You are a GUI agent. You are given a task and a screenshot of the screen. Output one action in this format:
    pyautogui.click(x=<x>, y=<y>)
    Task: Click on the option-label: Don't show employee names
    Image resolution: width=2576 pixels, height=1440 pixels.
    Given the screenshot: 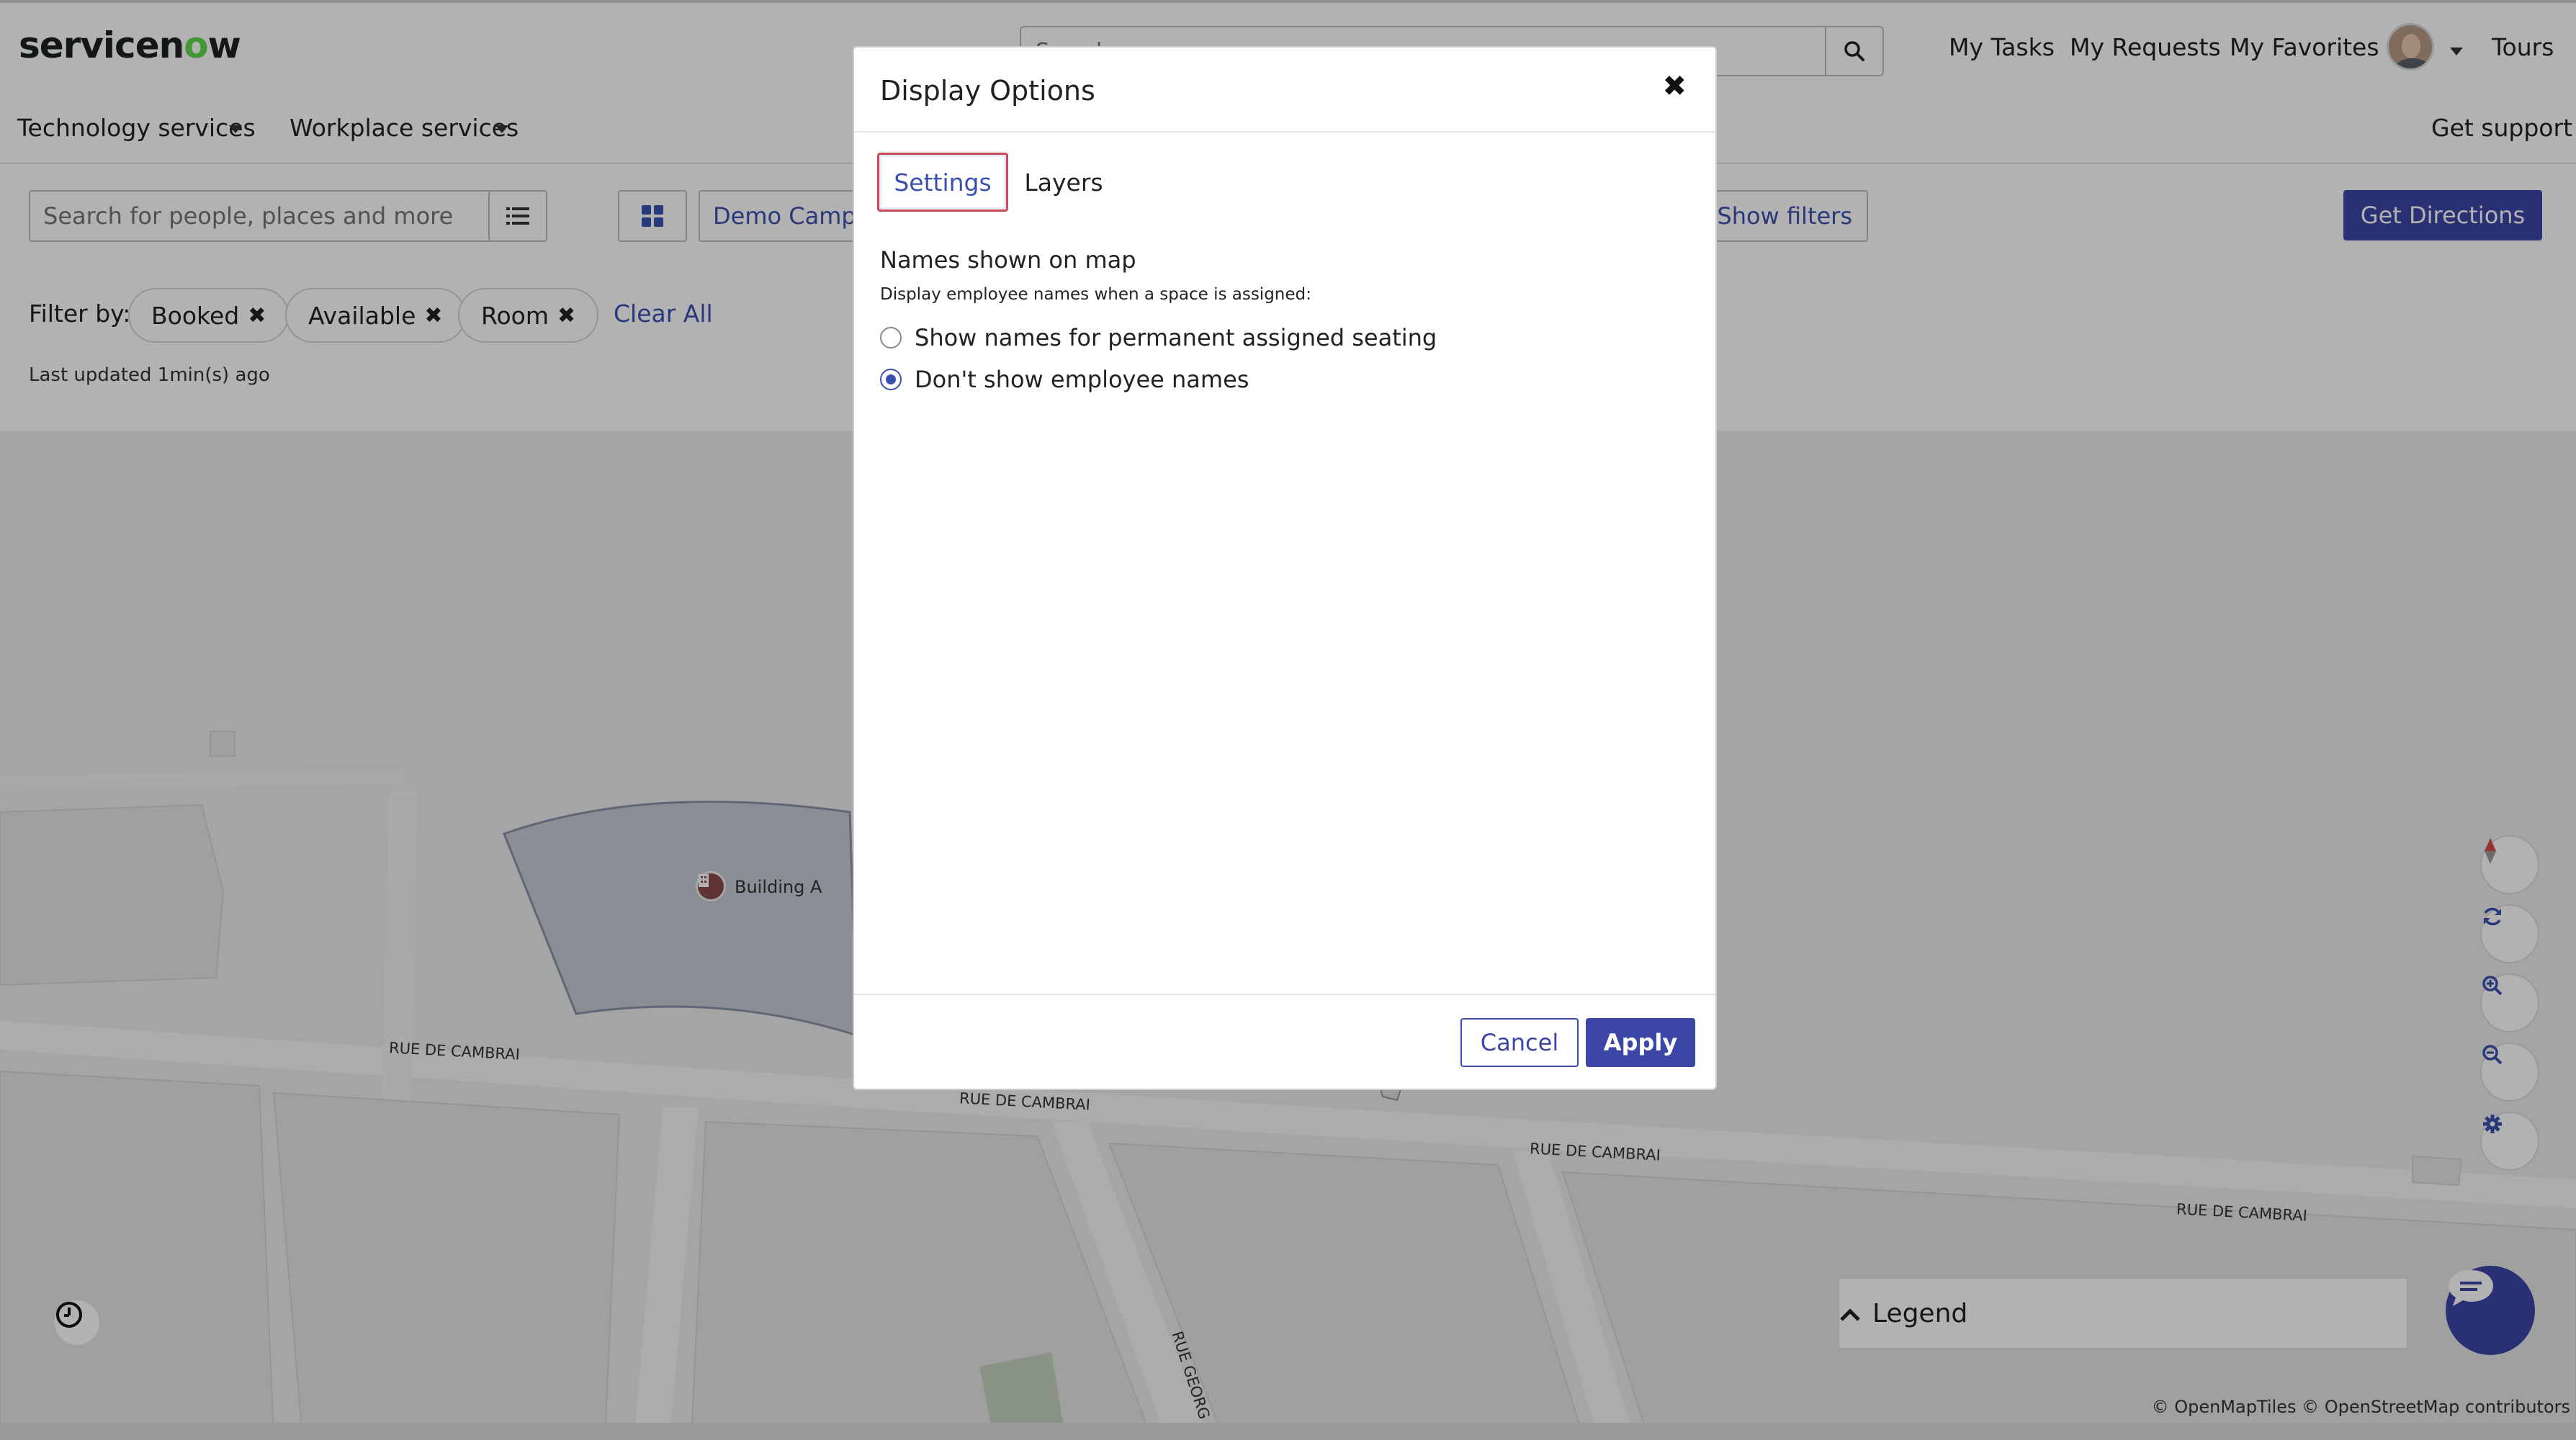 What is the action you would take?
    pyautogui.click(x=1082, y=379)
    